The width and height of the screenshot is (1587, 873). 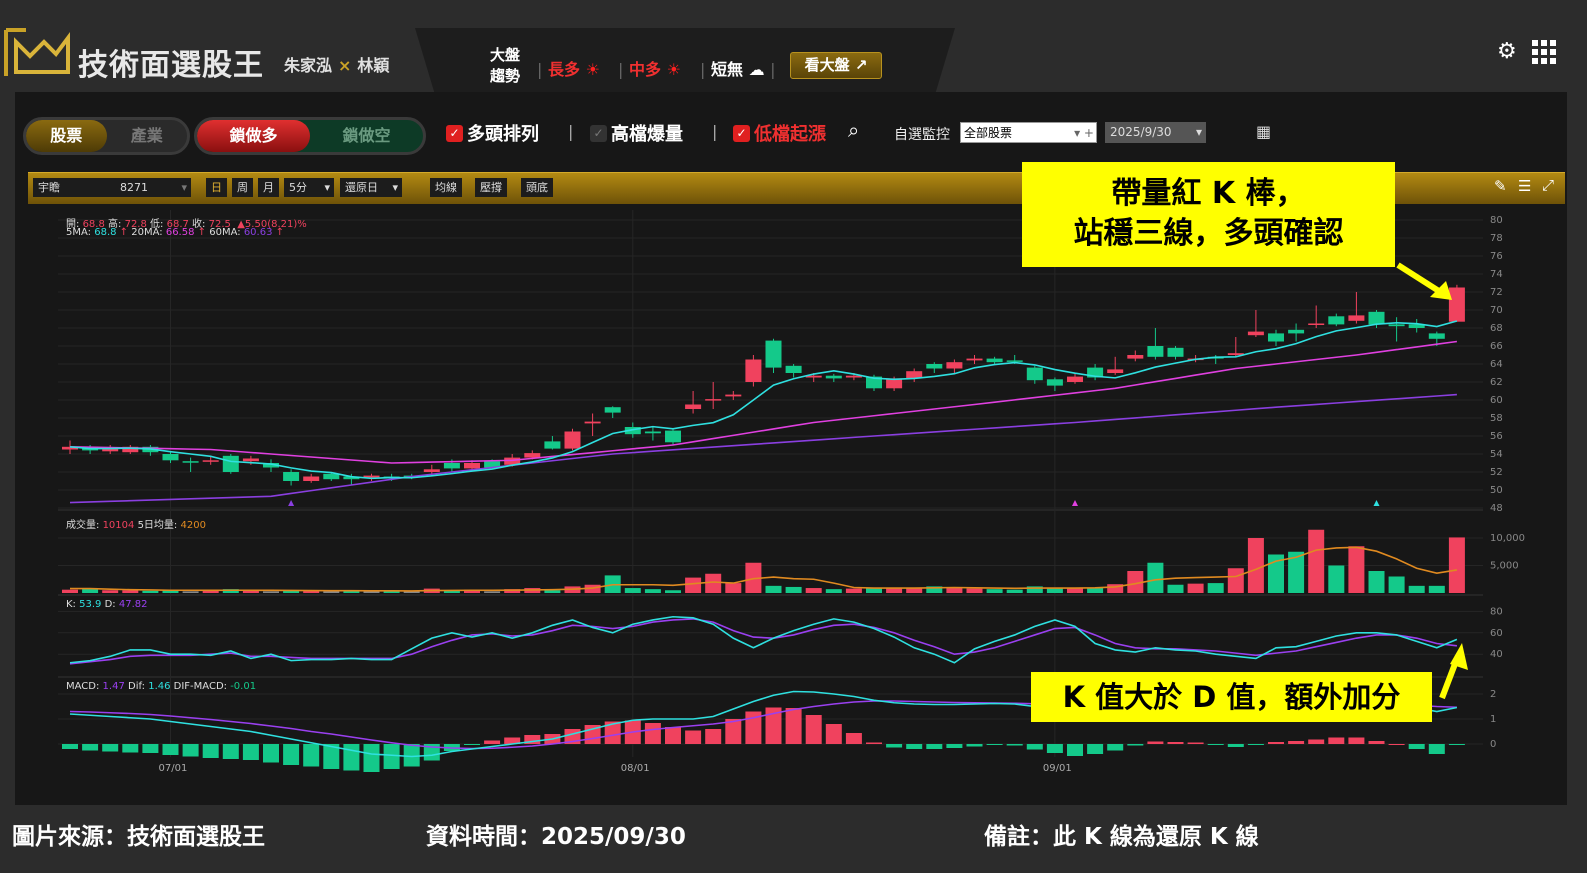 I want to click on ma-info: 5MA: 68.8 ↑ 20MA: 66.58 ↑ 60MA: 60.63 ↑, so click(x=175, y=232).